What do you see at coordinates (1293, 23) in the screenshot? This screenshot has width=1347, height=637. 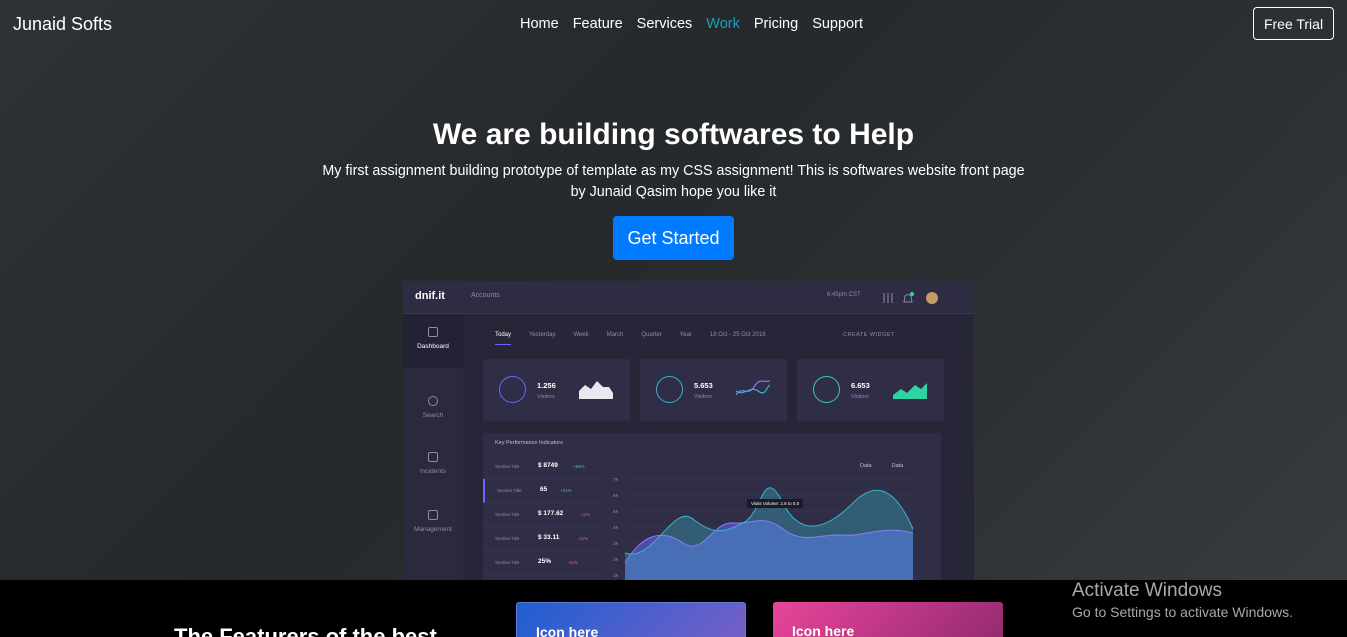 I see `free-trial-button: Free Trial` at bounding box center [1293, 23].